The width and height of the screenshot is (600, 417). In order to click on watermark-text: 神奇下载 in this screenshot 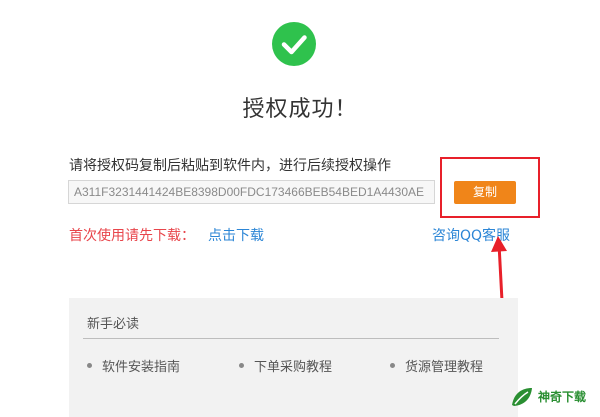, I will do `click(562, 397)`.